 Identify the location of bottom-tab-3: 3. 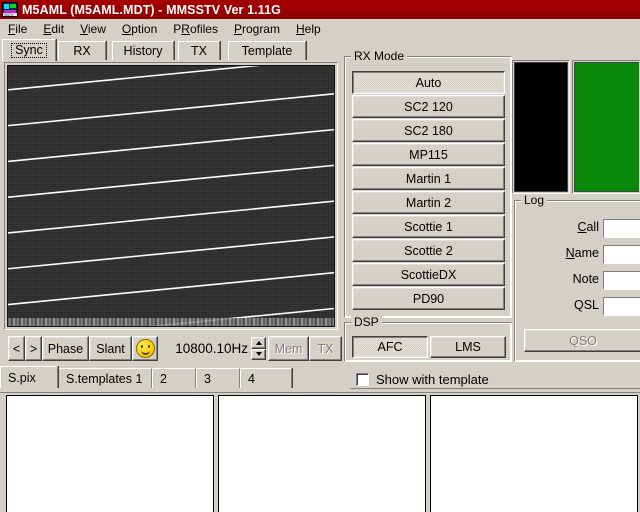
(218, 378).